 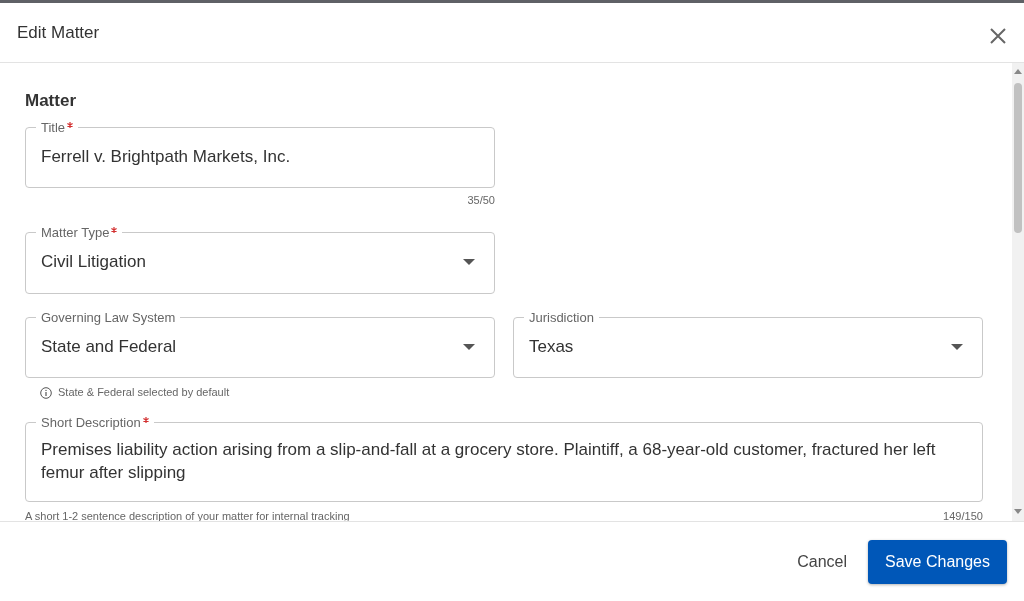 What do you see at coordinates (108, 317) in the screenshot?
I see `field-label: Governing Law System` at bounding box center [108, 317].